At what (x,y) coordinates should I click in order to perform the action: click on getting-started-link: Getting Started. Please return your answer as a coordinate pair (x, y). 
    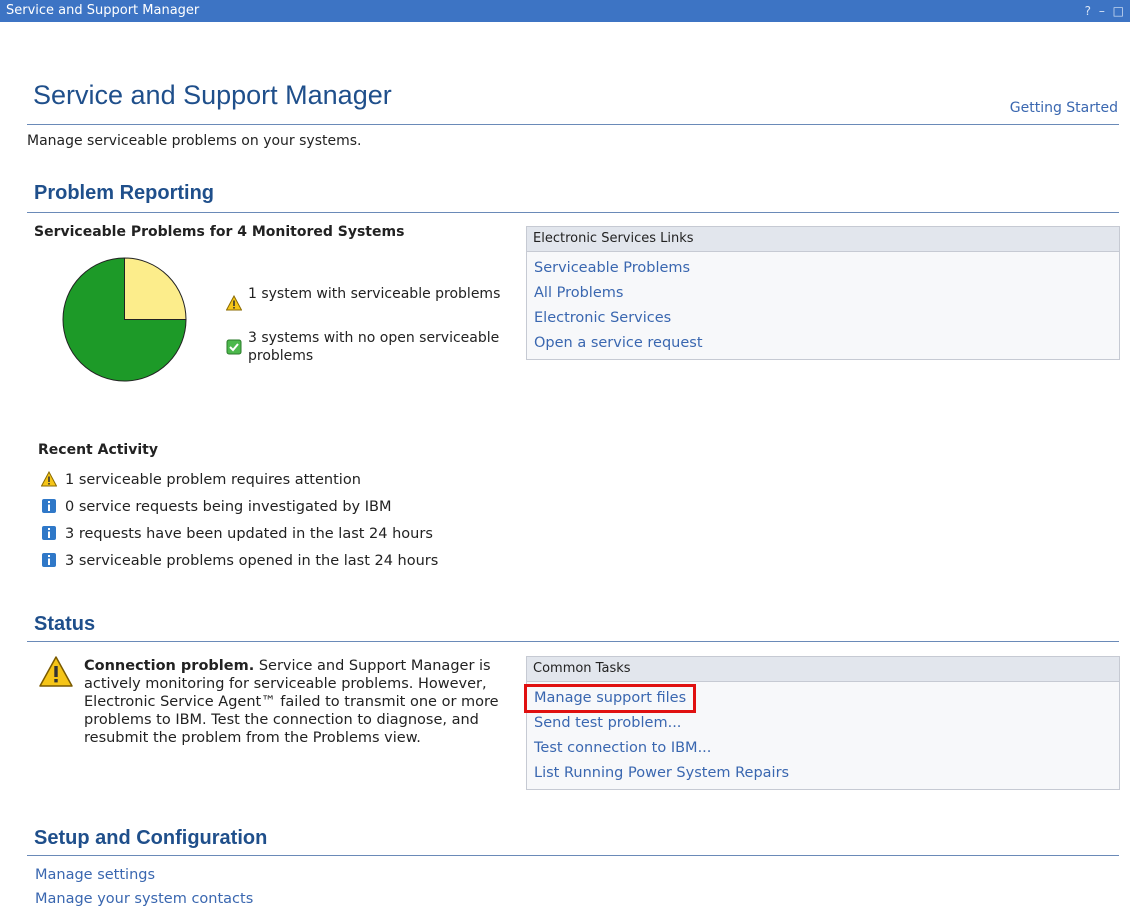
    Looking at the image, I should click on (1064, 108).